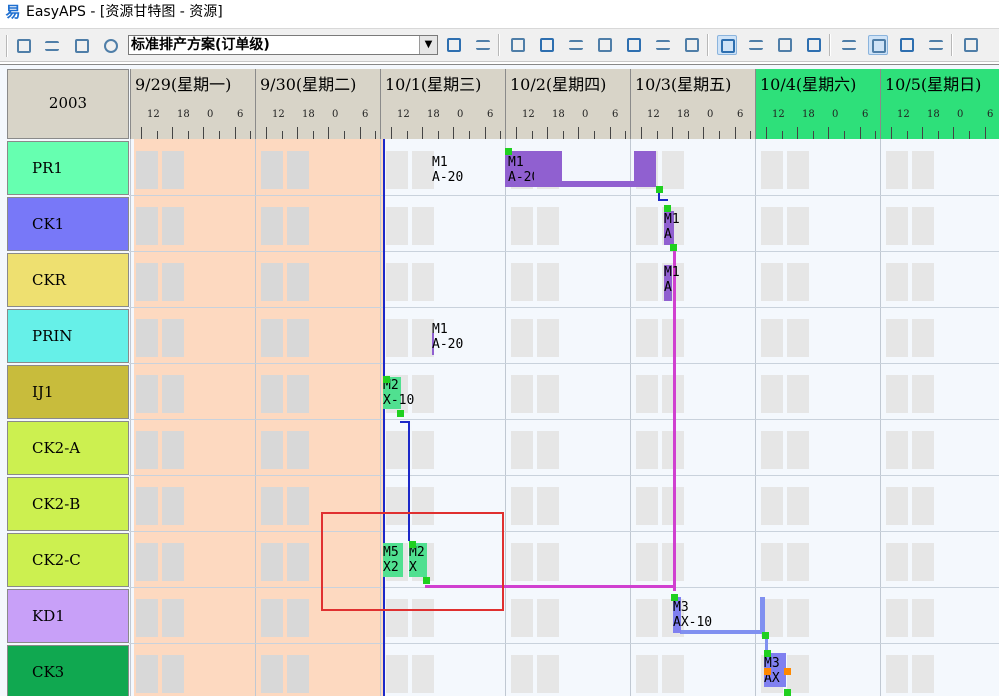  Describe the element at coordinates (442, 104) in the screenshot. I see `day-header: 10/1(星期三) 12 18 0 6` at that location.